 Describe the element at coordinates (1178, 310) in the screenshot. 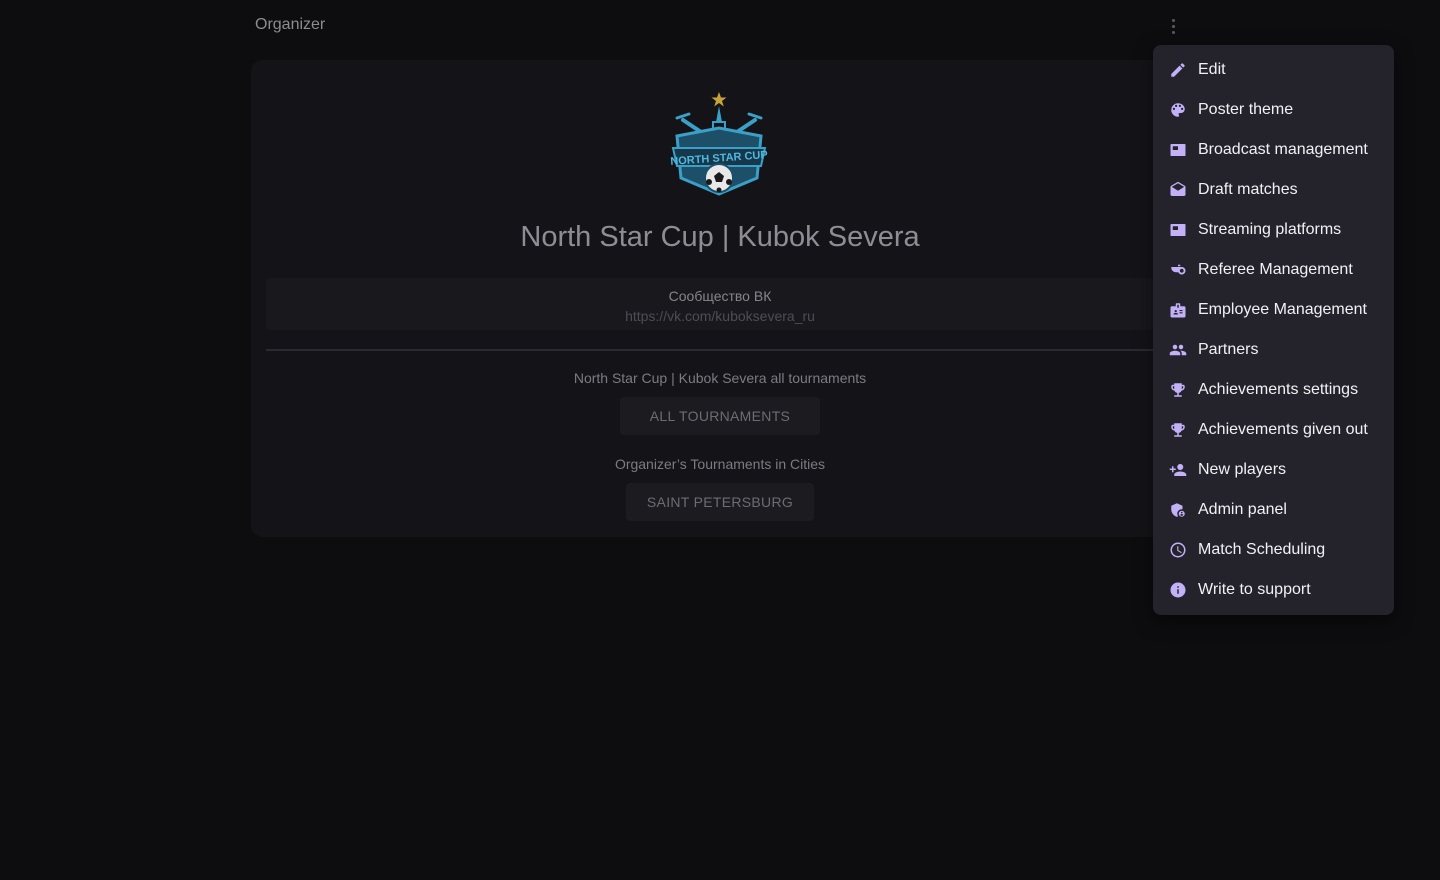

I see `badge-icon` at that location.